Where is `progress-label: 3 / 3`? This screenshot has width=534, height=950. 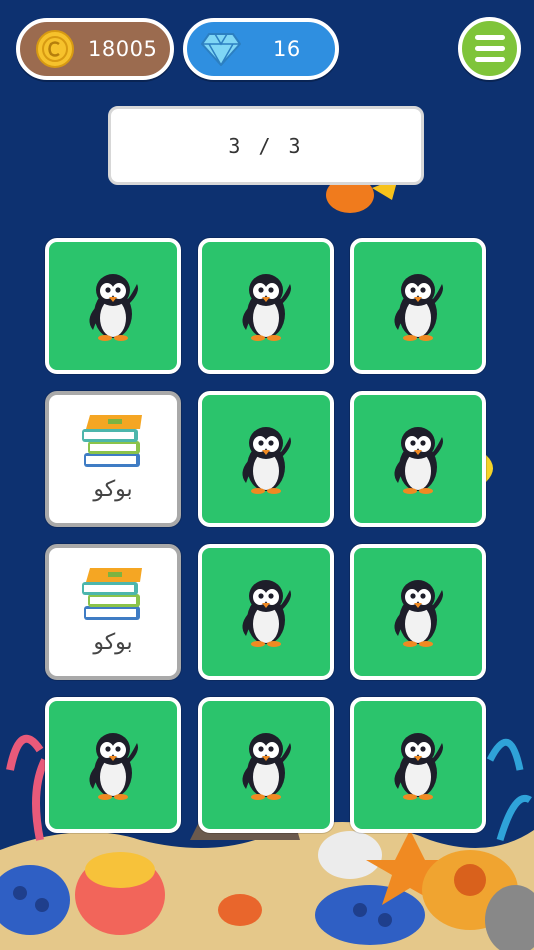
progress-label: 3 / 3 is located at coordinates (266, 145).